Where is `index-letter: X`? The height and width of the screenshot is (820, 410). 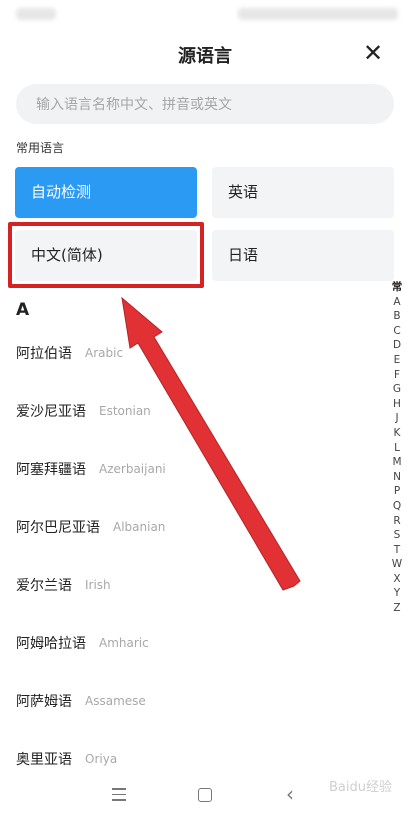 index-letter: X is located at coordinates (396, 579).